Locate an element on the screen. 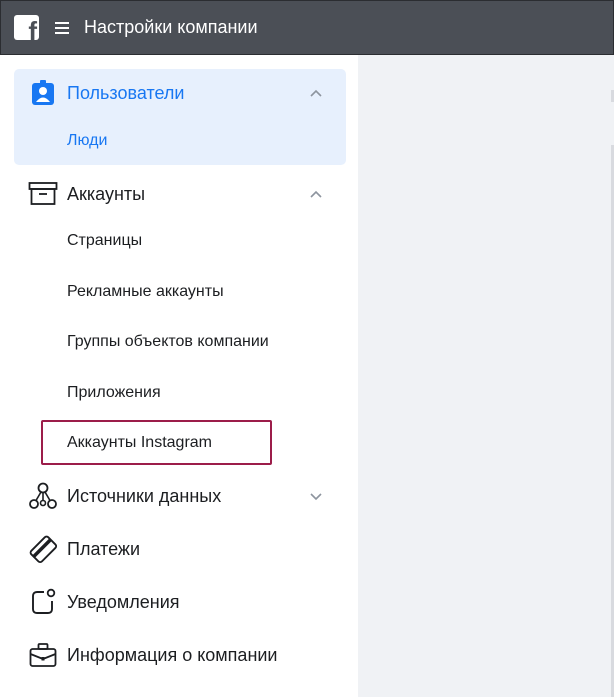 This screenshot has height=697, width=614. sidebar-subitem-label: Группы объектов компании is located at coordinates (168, 341).